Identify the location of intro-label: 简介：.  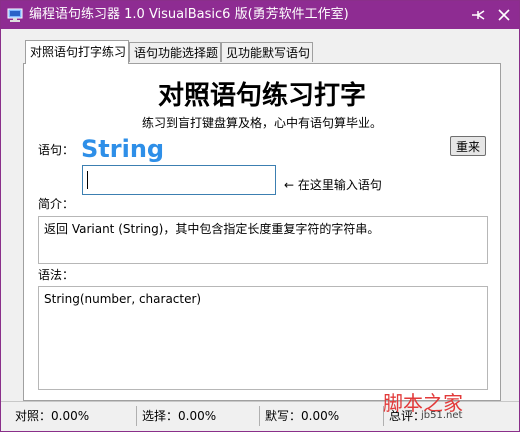
(56, 204).